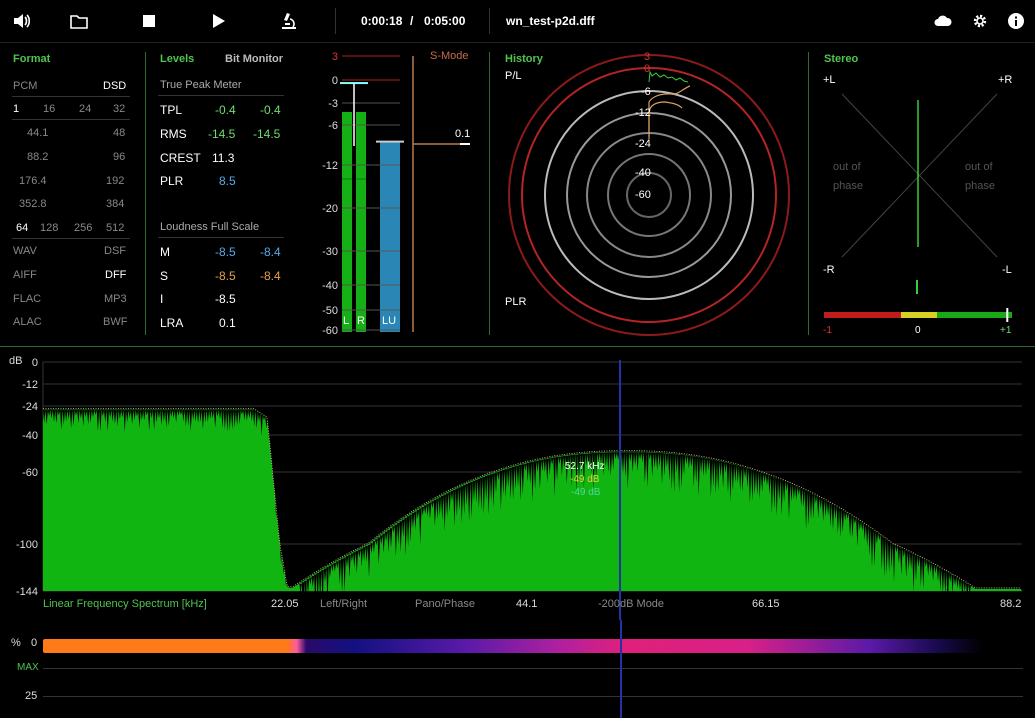 Image resolution: width=1035 pixels, height=718 pixels. Describe the element at coordinates (1011, 604) in the screenshot. I see `x-tick-88: 88.2` at that location.